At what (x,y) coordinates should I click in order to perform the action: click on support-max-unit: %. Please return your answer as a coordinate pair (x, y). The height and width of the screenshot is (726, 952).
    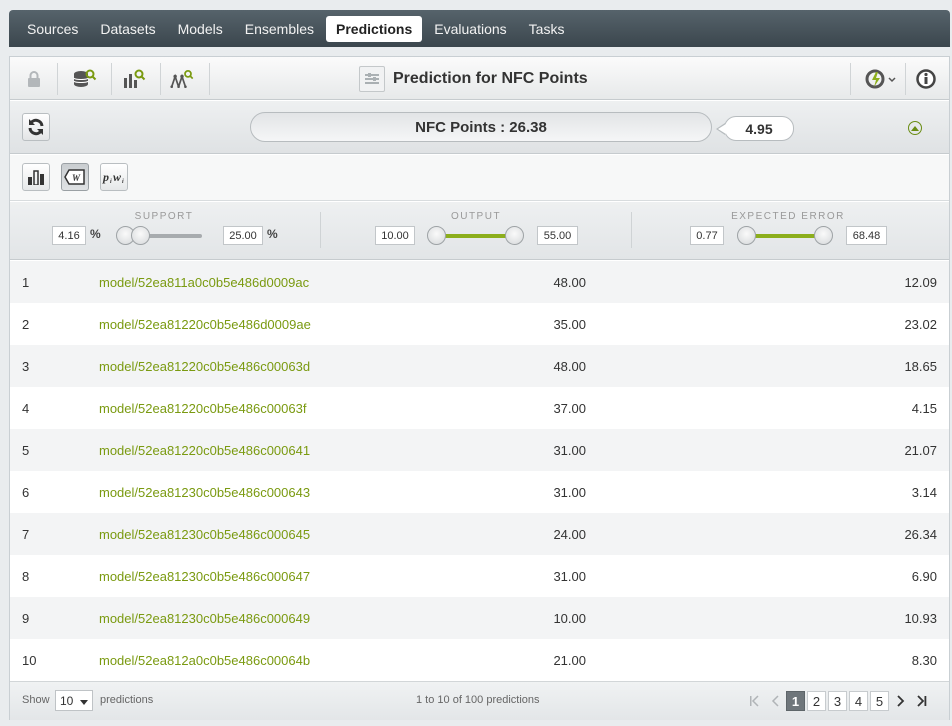
    Looking at the image, I should click on (272, 234).